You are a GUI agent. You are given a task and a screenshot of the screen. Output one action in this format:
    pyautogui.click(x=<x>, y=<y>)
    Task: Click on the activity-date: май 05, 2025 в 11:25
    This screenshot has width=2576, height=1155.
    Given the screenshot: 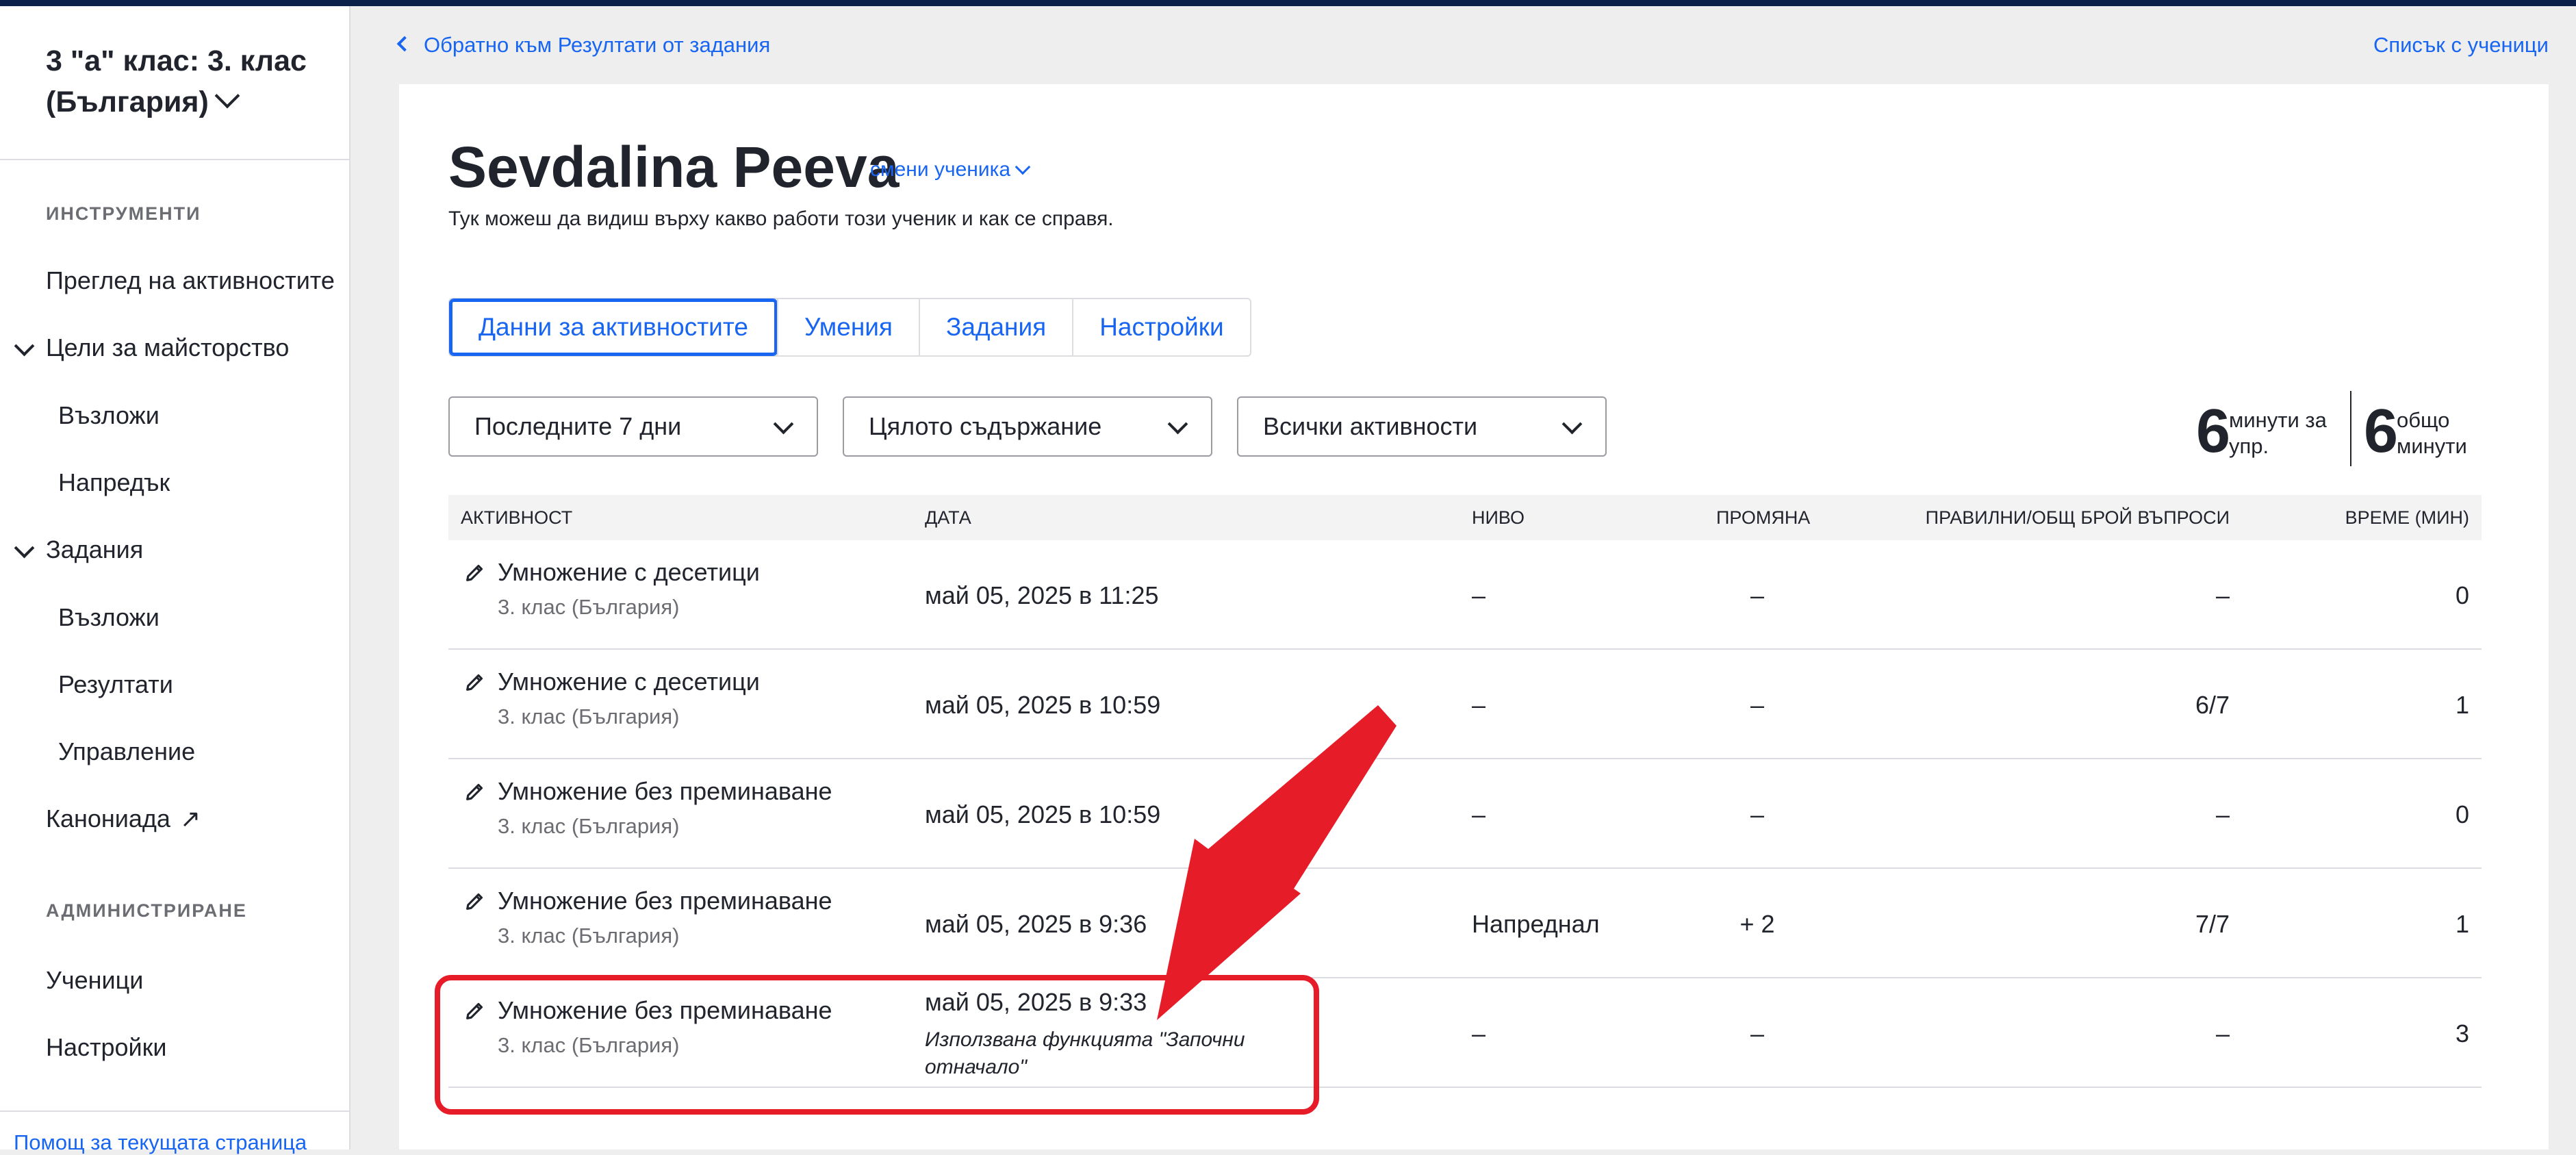 What is the action you would take?
    pyautogui.click(x=1042, y=595)
    